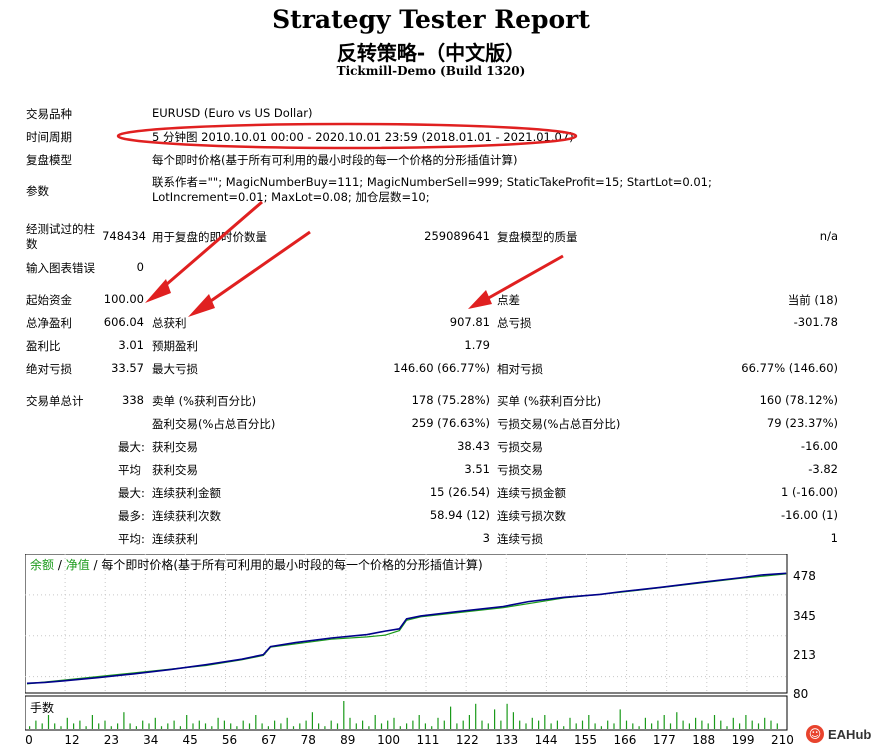 The height and width of the screenshot is (749, 878). Describe the element at coordinates (431, 71) in the screenshot. I see `report-server: Tickmill-Demo (Build 1320)` at that location.